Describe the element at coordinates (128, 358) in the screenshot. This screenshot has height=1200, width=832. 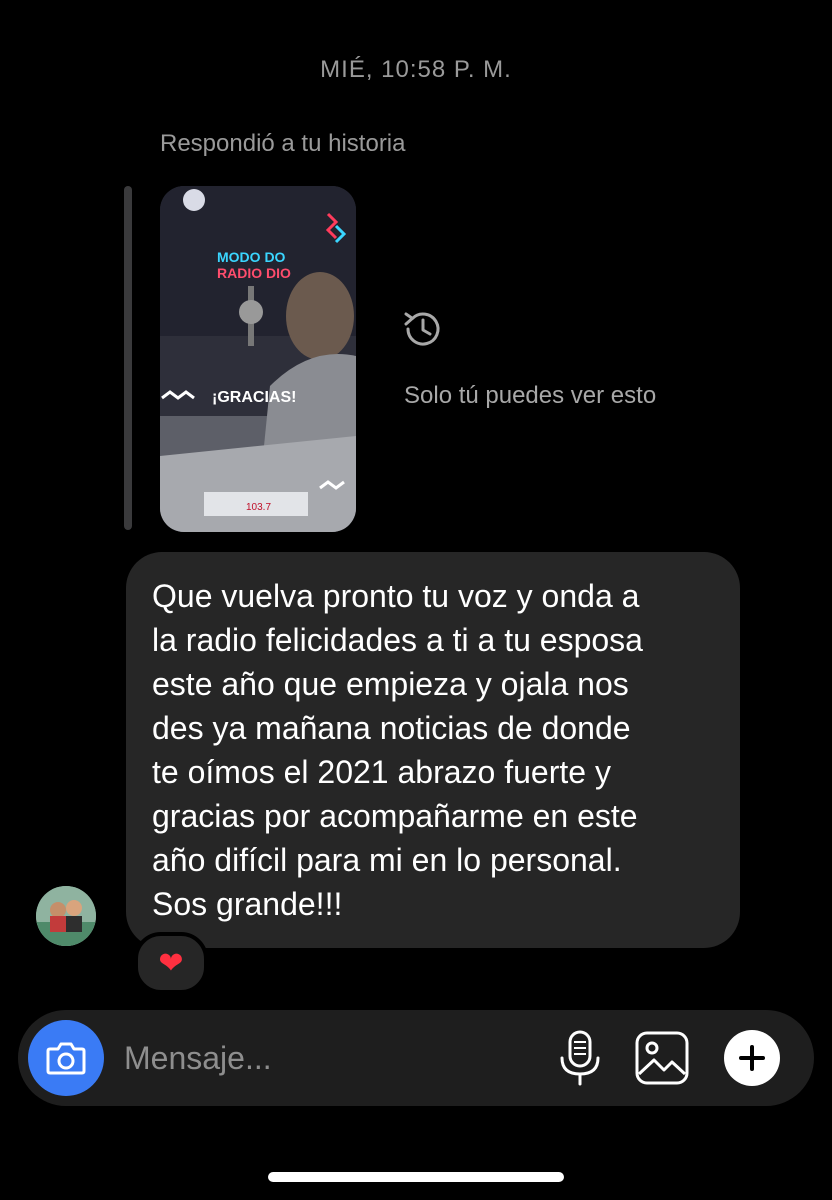
I see `reply-indicator-bar` at that location.